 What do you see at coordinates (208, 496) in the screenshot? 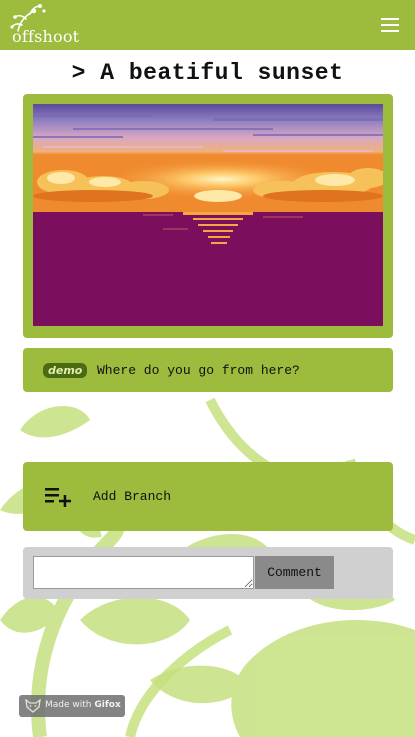
I see `add-branch-button: Add Branch` at bounding box center [208, 496].